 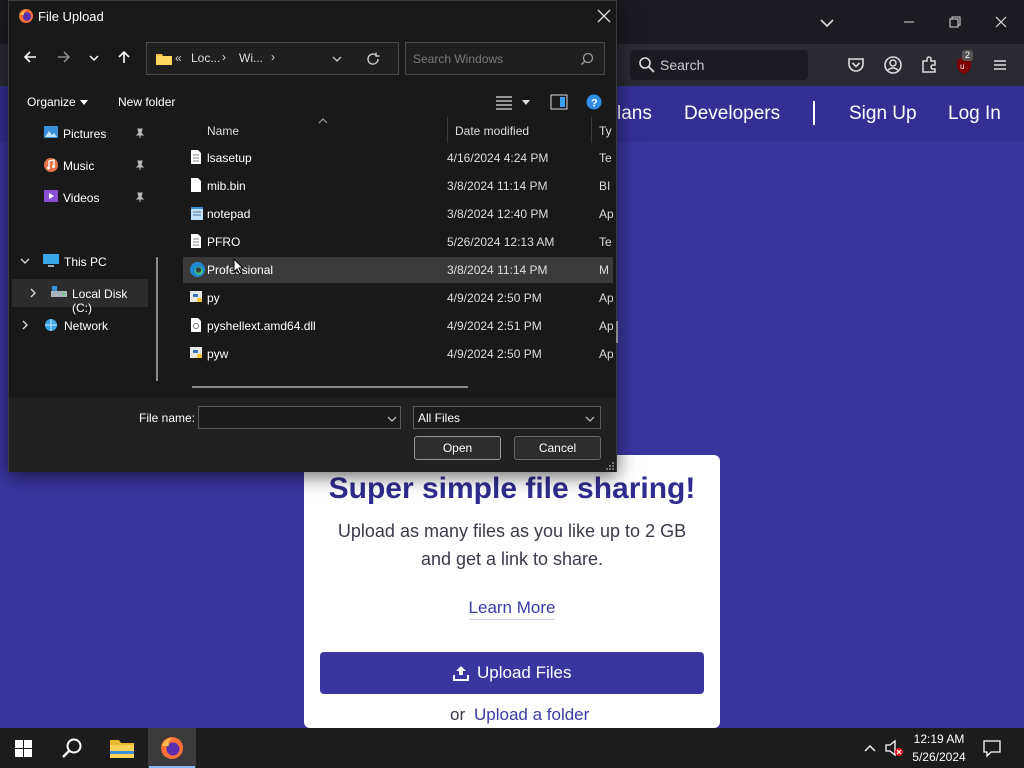 What do you see at coordinates (1001, 22) in the screenshot?
I see `browser-close-button` at bounding box center [1001, 22].